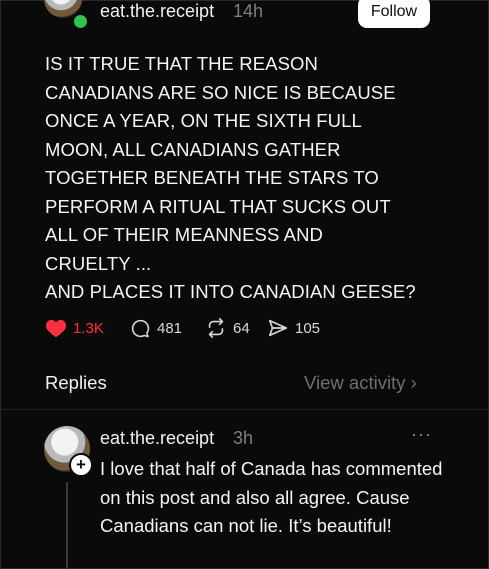 This screenshot has height=569, width=489. What do you see at coordinates (421, 434) in the screenshot?
I see `more-icon: ···` at bounding box center [421, 434].